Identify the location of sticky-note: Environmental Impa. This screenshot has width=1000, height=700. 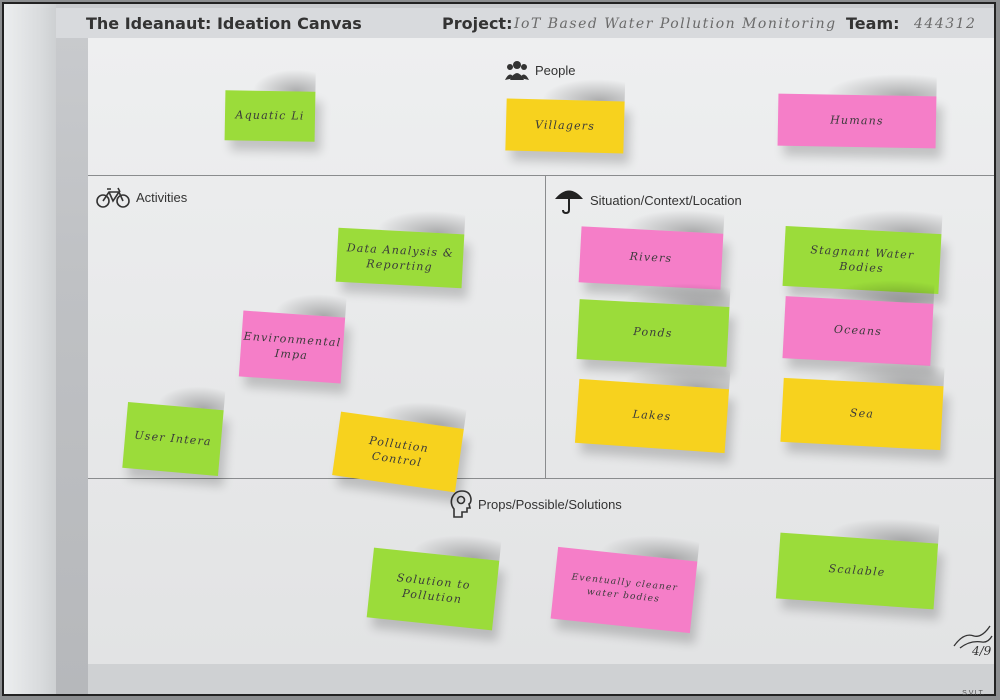
(292, 347).